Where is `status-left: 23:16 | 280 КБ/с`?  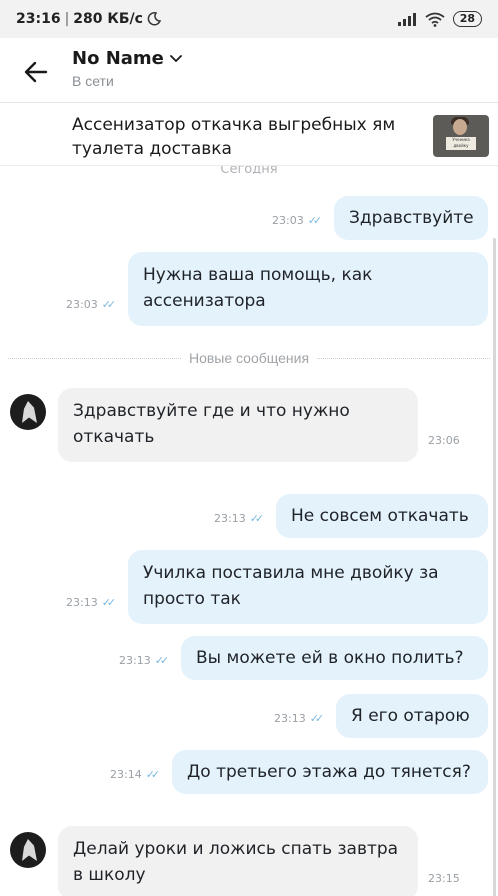 status-left: 23:16 | 280 КБ/с is located at coordinates (88, 19).